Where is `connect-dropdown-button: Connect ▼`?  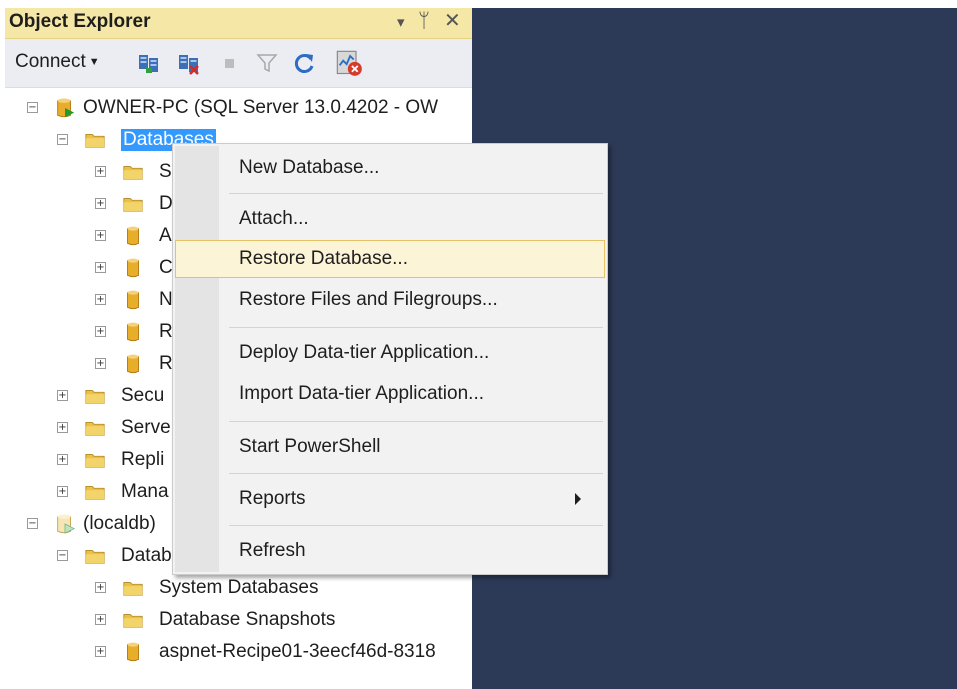 connect-dropdown-button: Connect ▼ is located at coordinates (57, 62).